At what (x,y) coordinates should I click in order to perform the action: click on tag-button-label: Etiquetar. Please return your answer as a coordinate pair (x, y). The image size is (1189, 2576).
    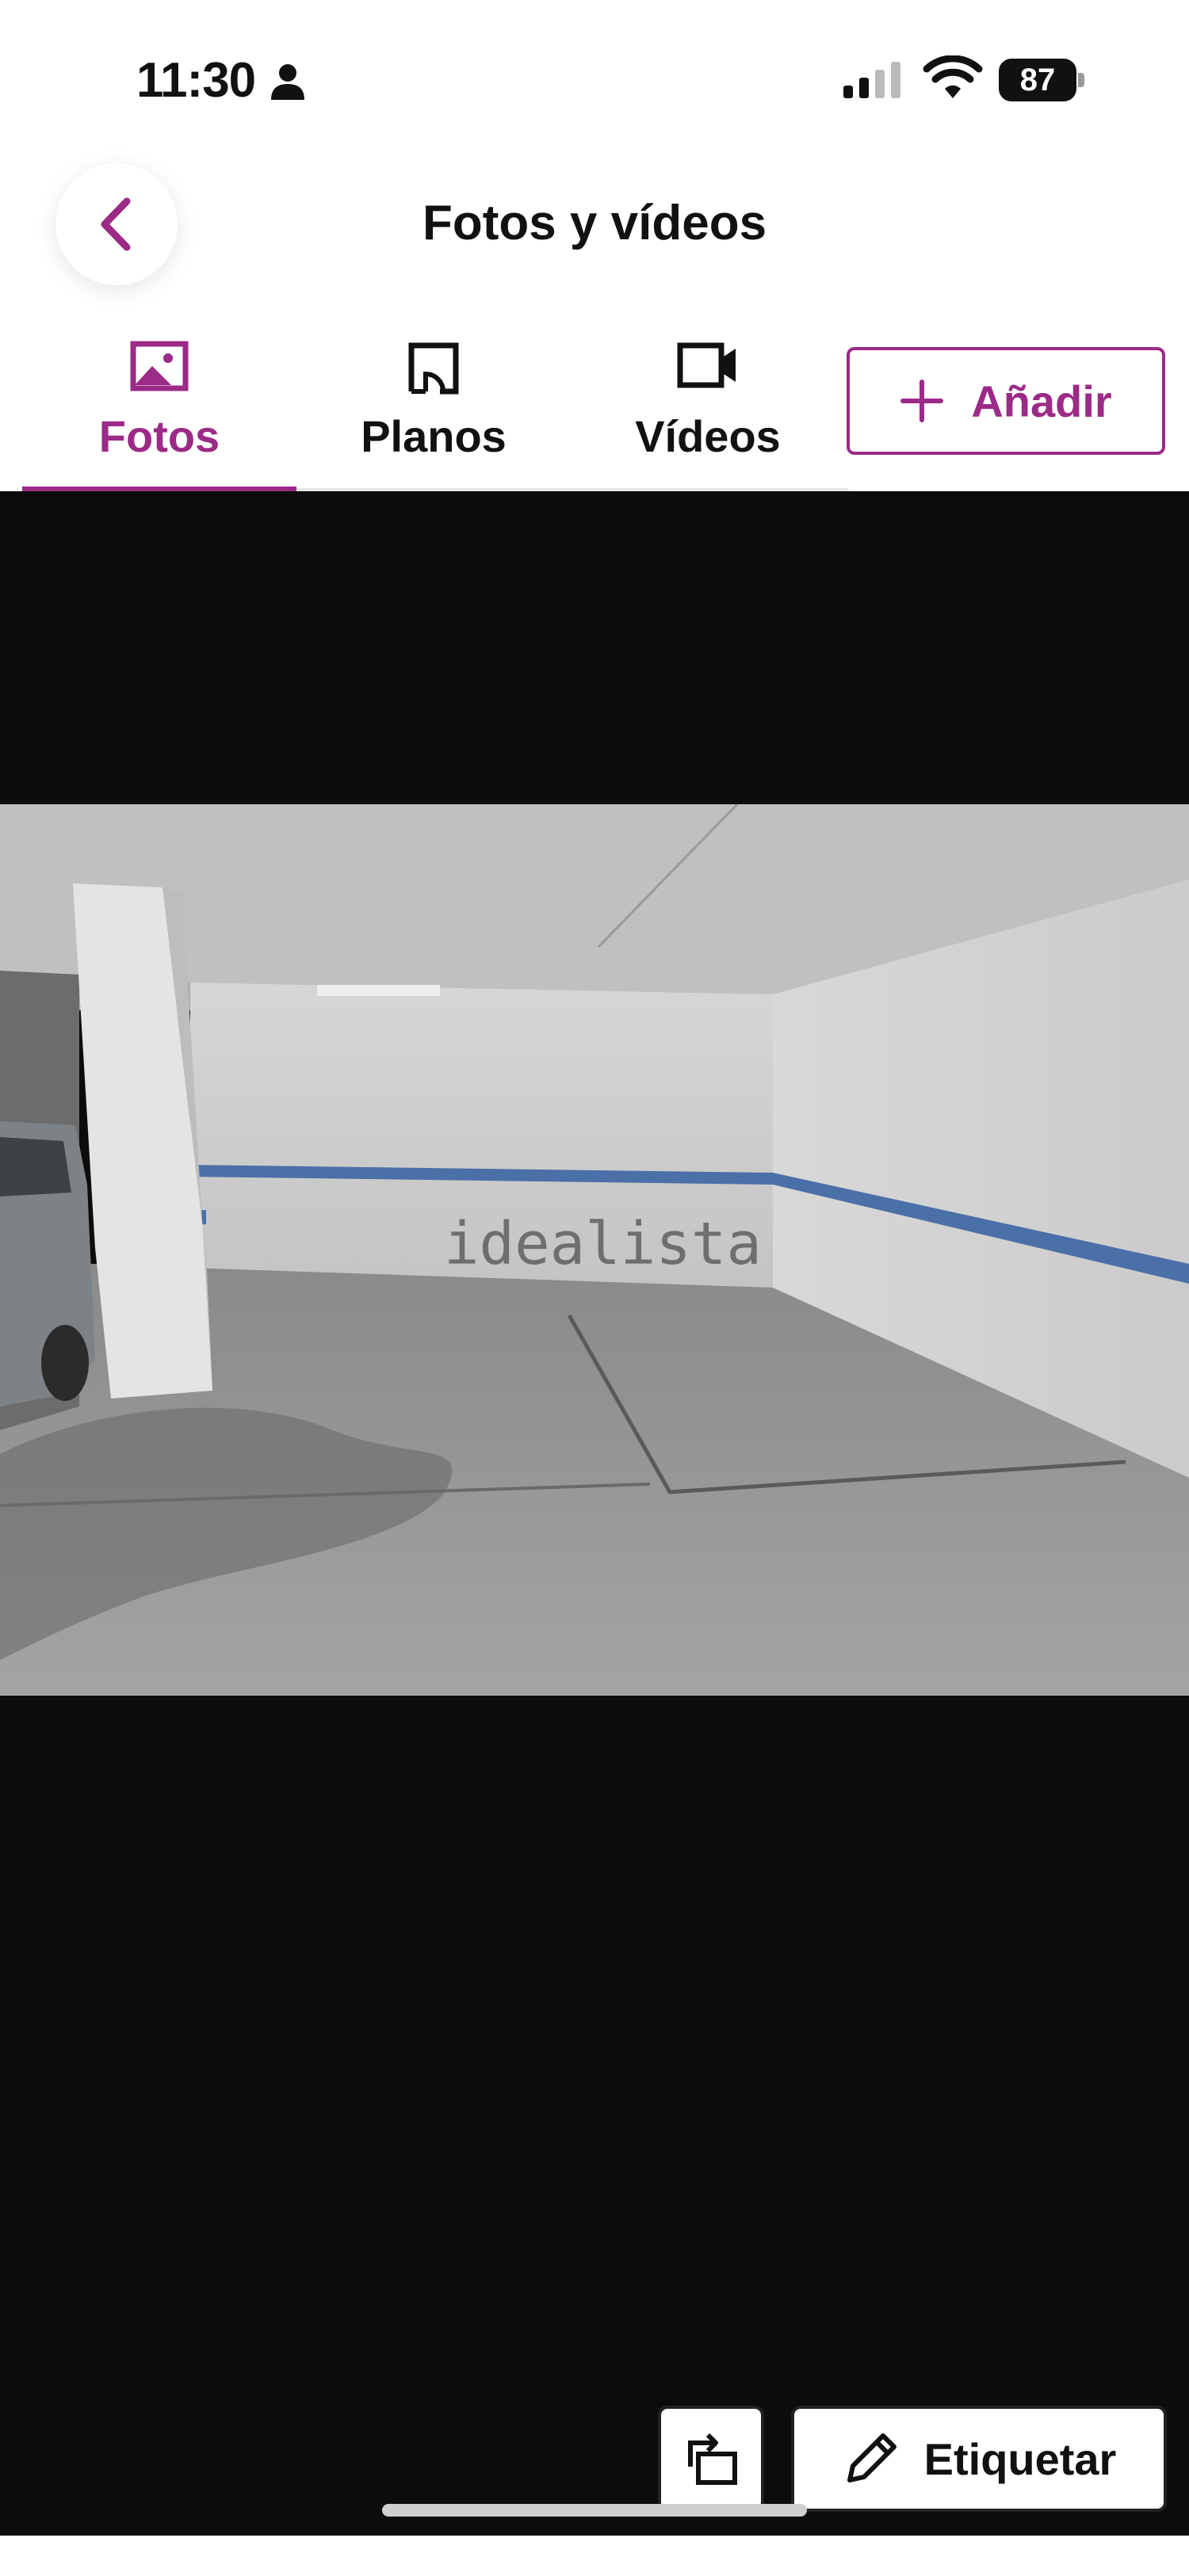
    Looking at the image, I should click on (1020, 2458).